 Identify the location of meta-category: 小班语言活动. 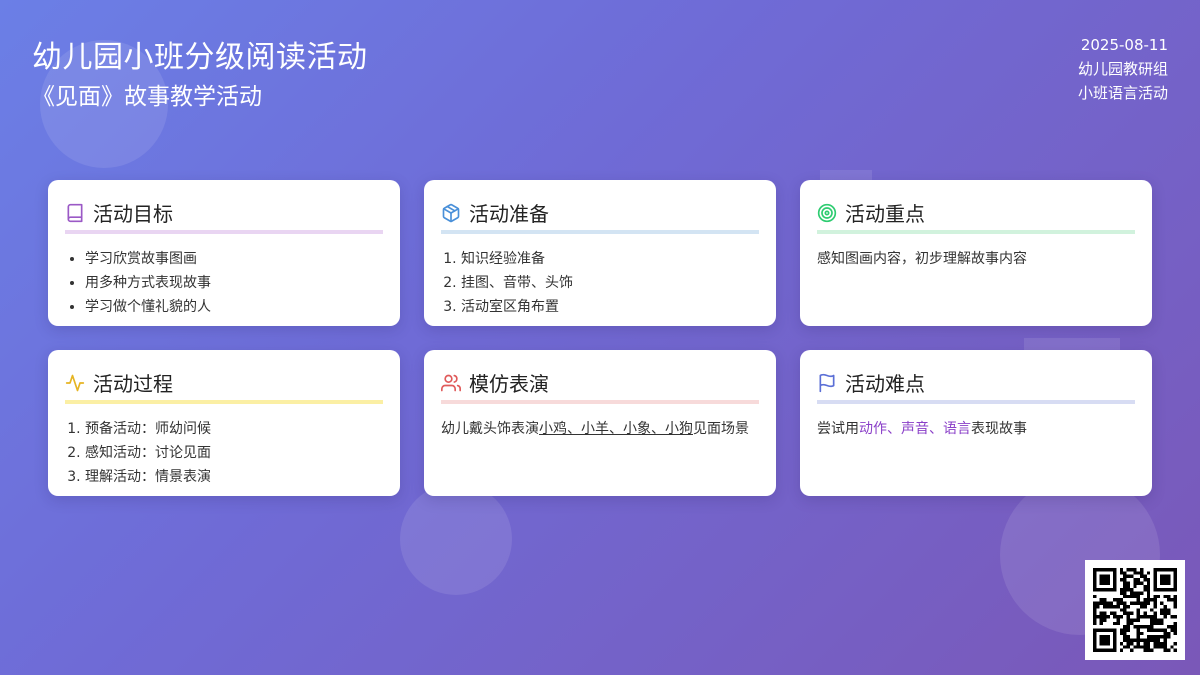
(1122, 93).